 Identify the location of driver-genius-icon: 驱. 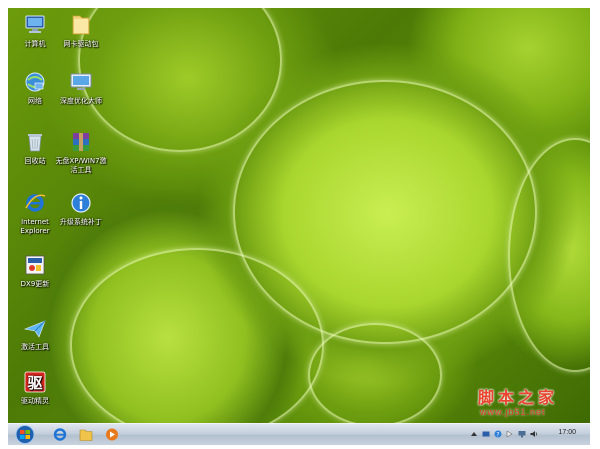
(35, 382).